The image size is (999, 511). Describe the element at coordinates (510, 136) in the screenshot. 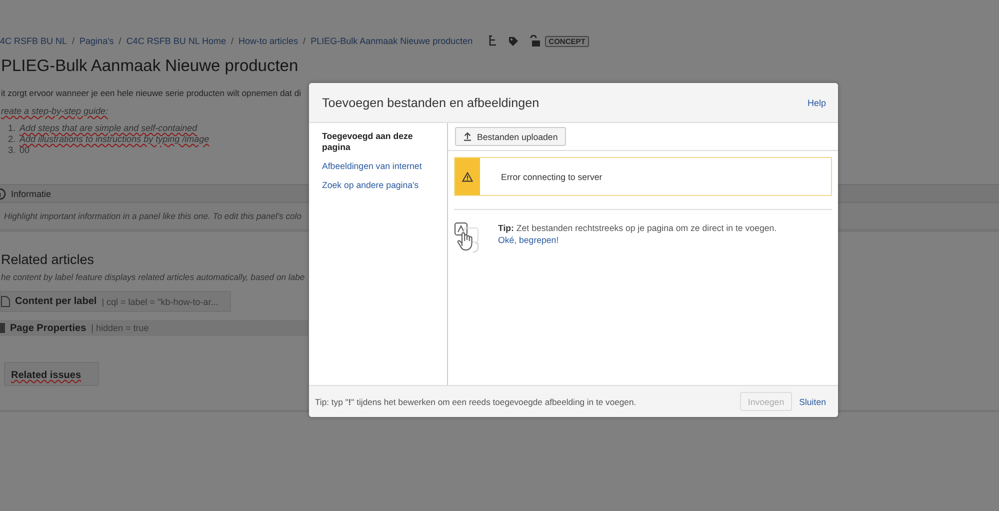

I see `upload-button: Bestanden uploaden` at that location.